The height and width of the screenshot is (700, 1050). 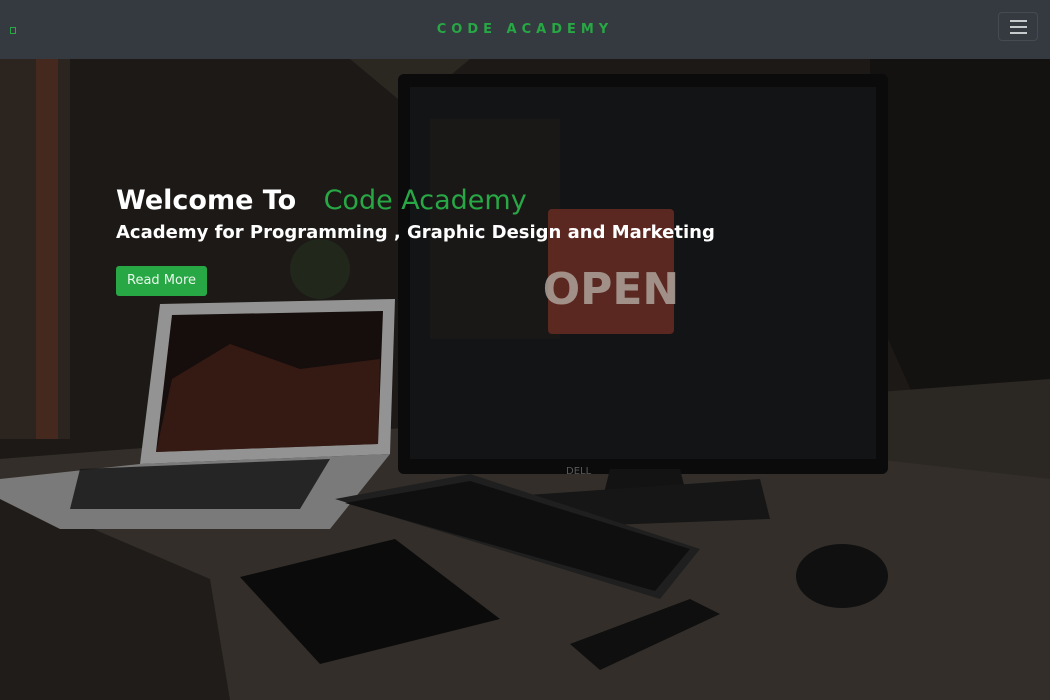 I want to click on navbar: CODE ACADEMY, so click(x=525, y=29).